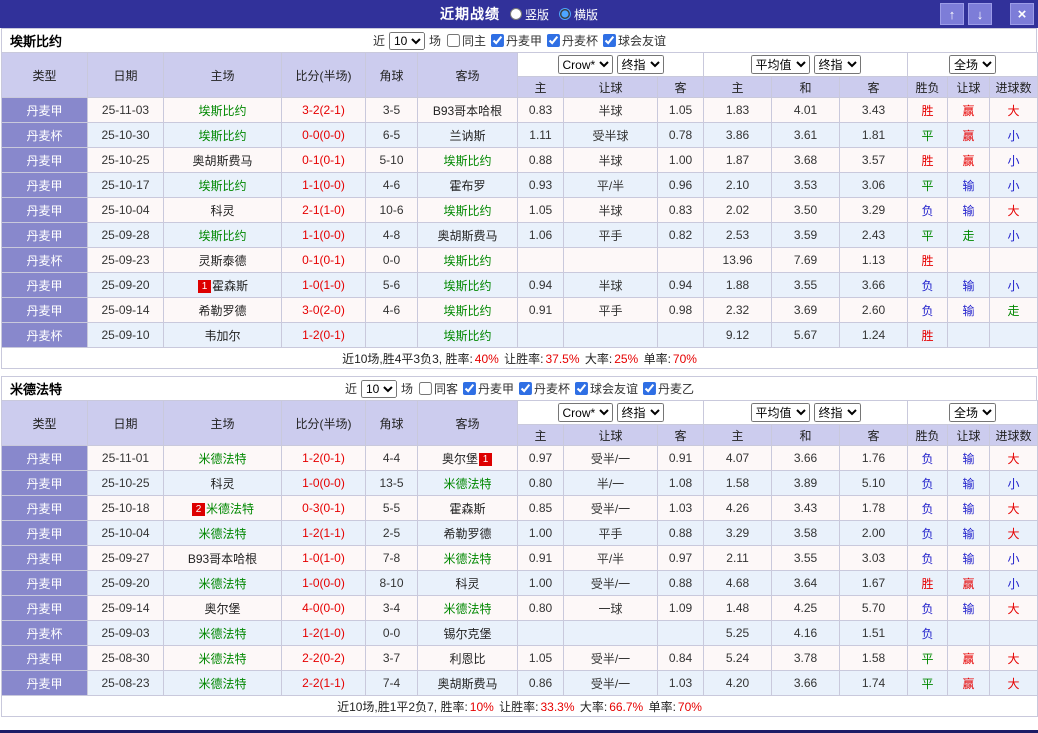  I want to click on col-header: 主, so click(540, 87).